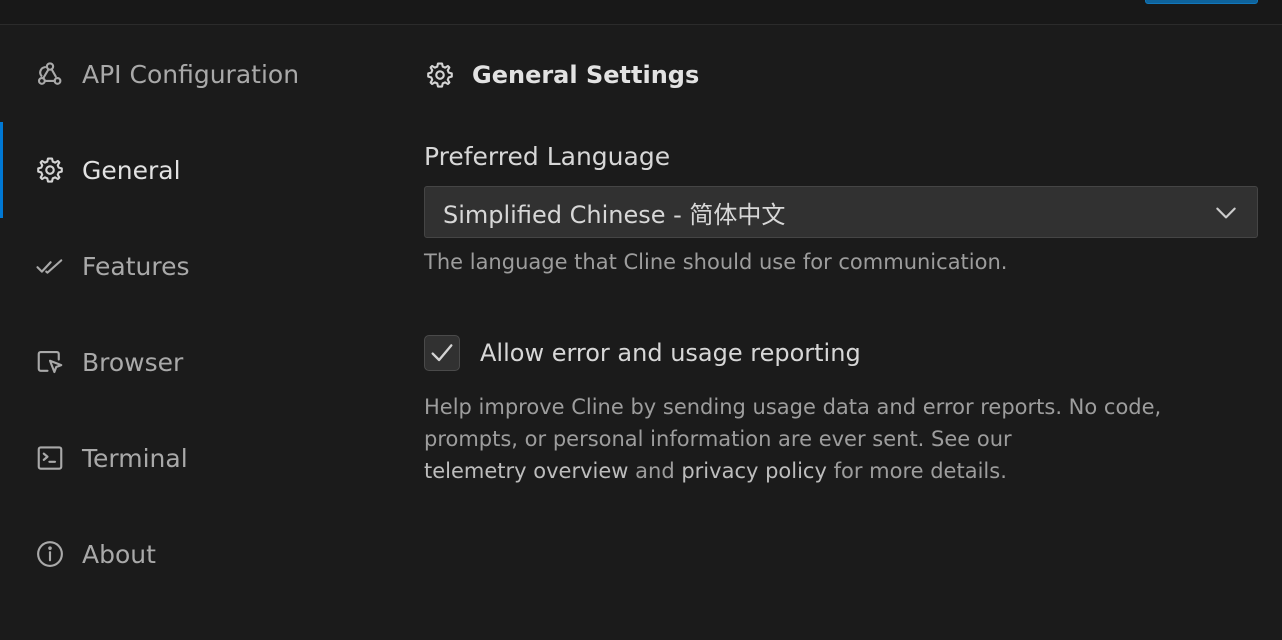  What do you see at coordinates (200, 362) in the screenshot?
I see `sidebar-item-browser: Browser` at bounding box center [200, 362].